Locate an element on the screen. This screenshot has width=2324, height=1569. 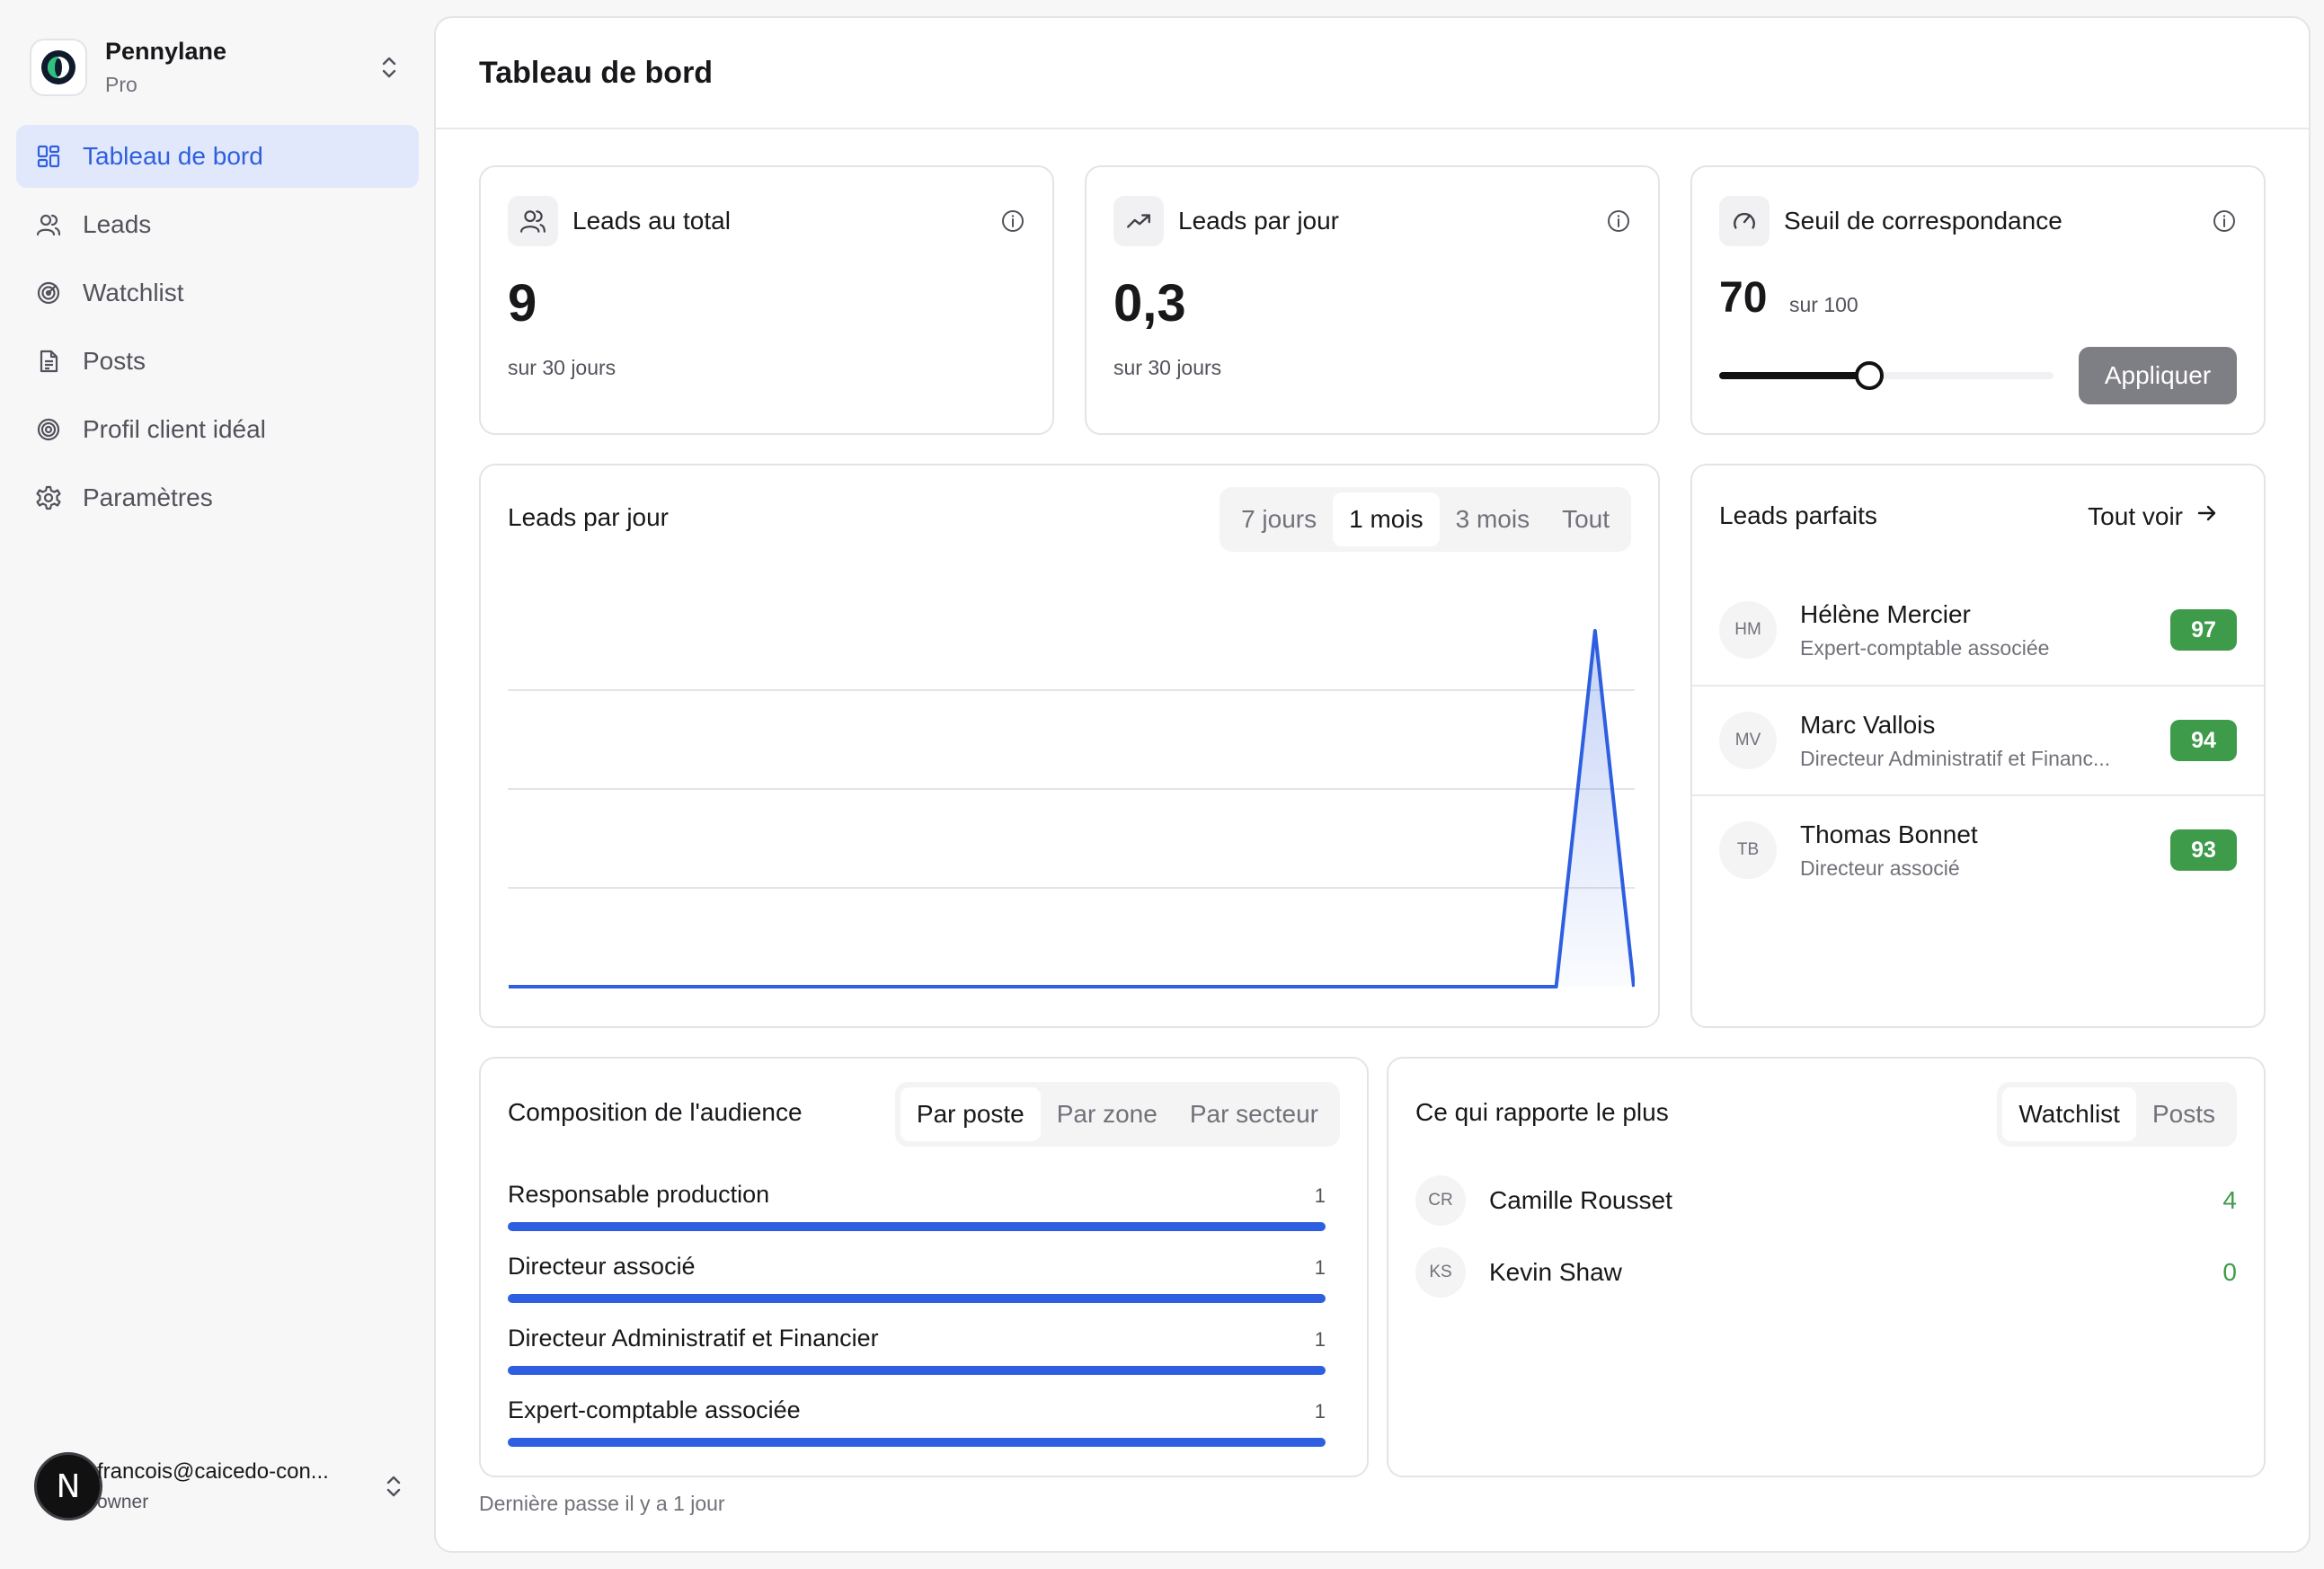
avatar: KS is located at coordinates (1440, 1273).